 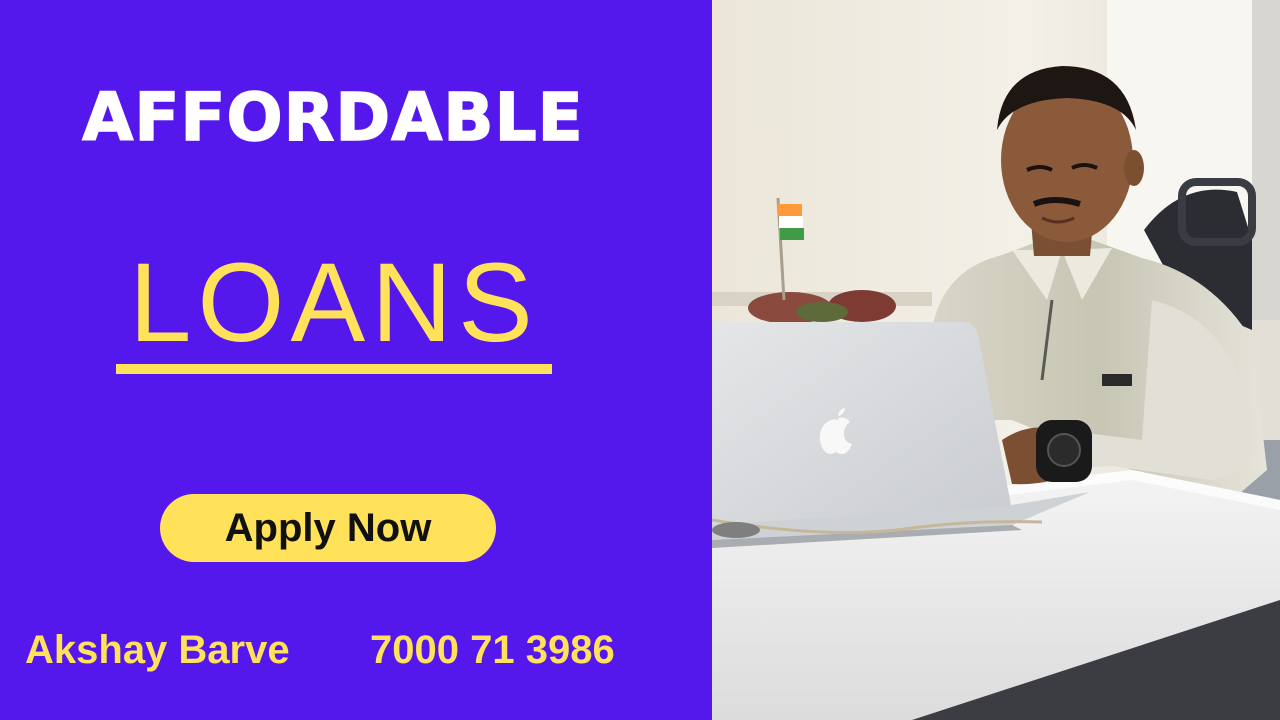 What do you see at coordinates (1064, 451) in the screenshot?
I see `wristwatch-icon` at bounding box center [1064, 451].